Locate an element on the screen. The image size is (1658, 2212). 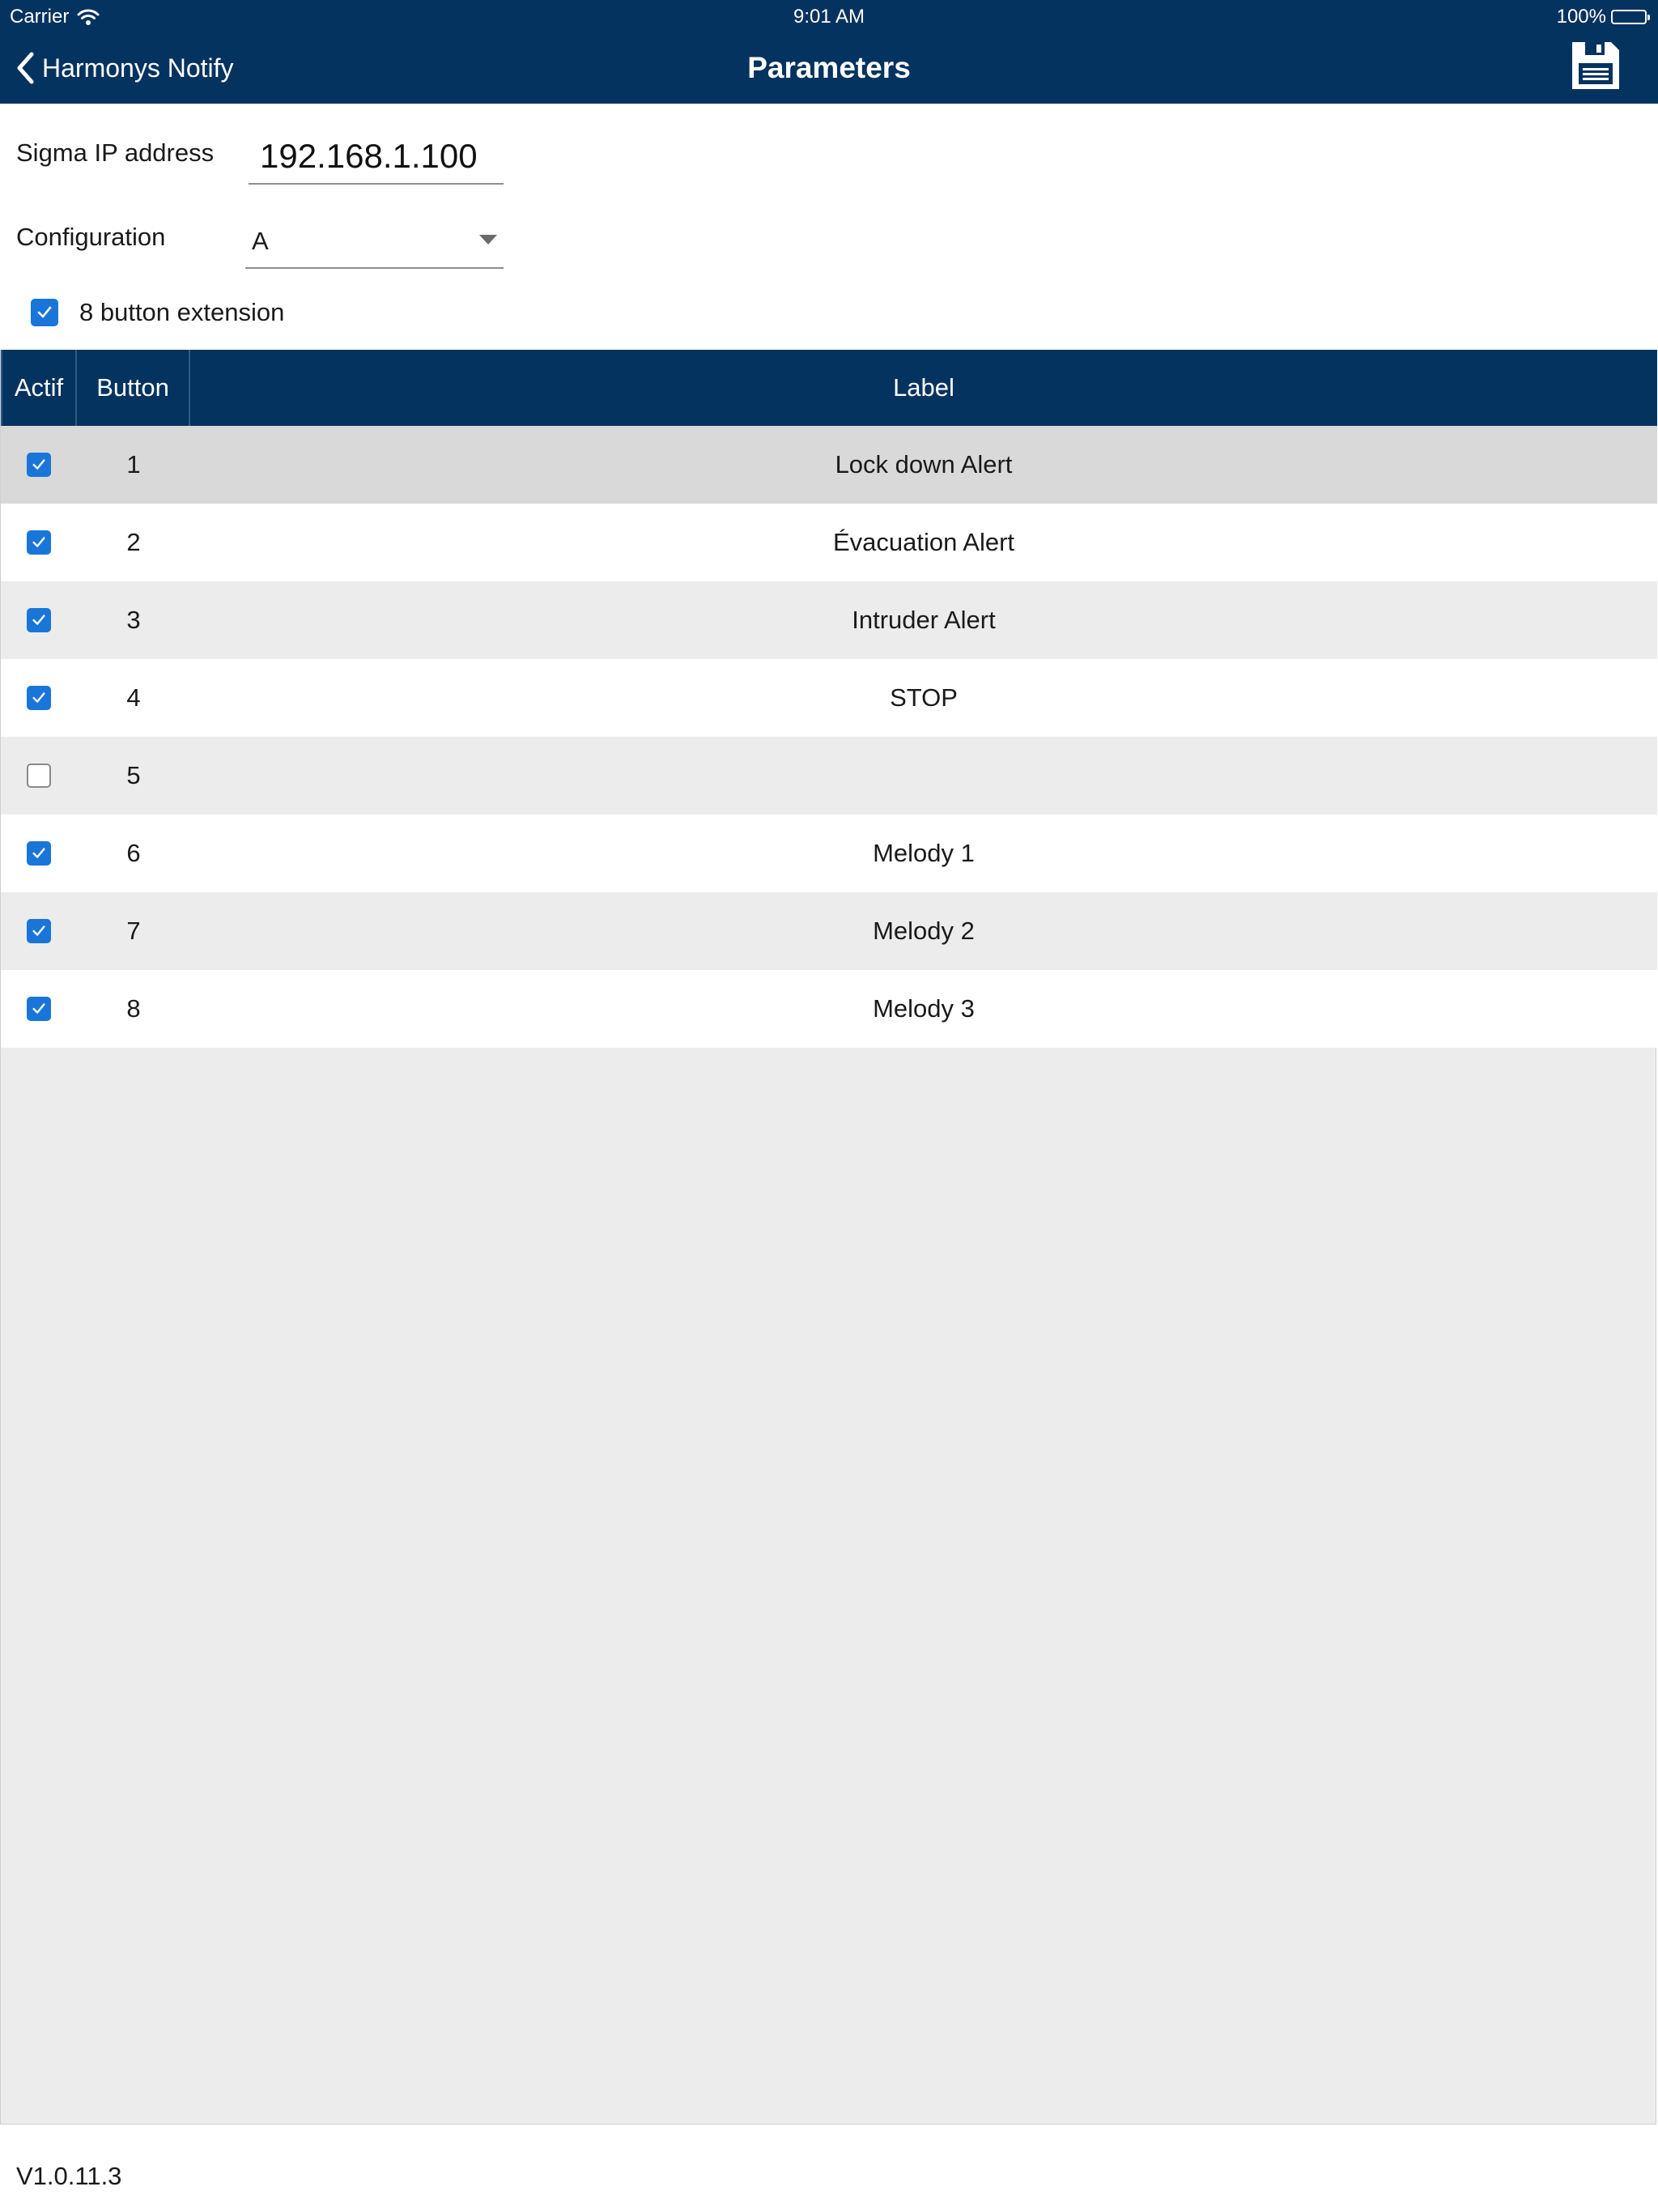
button-number-cell: 5 is located at coordinates (133, 775).